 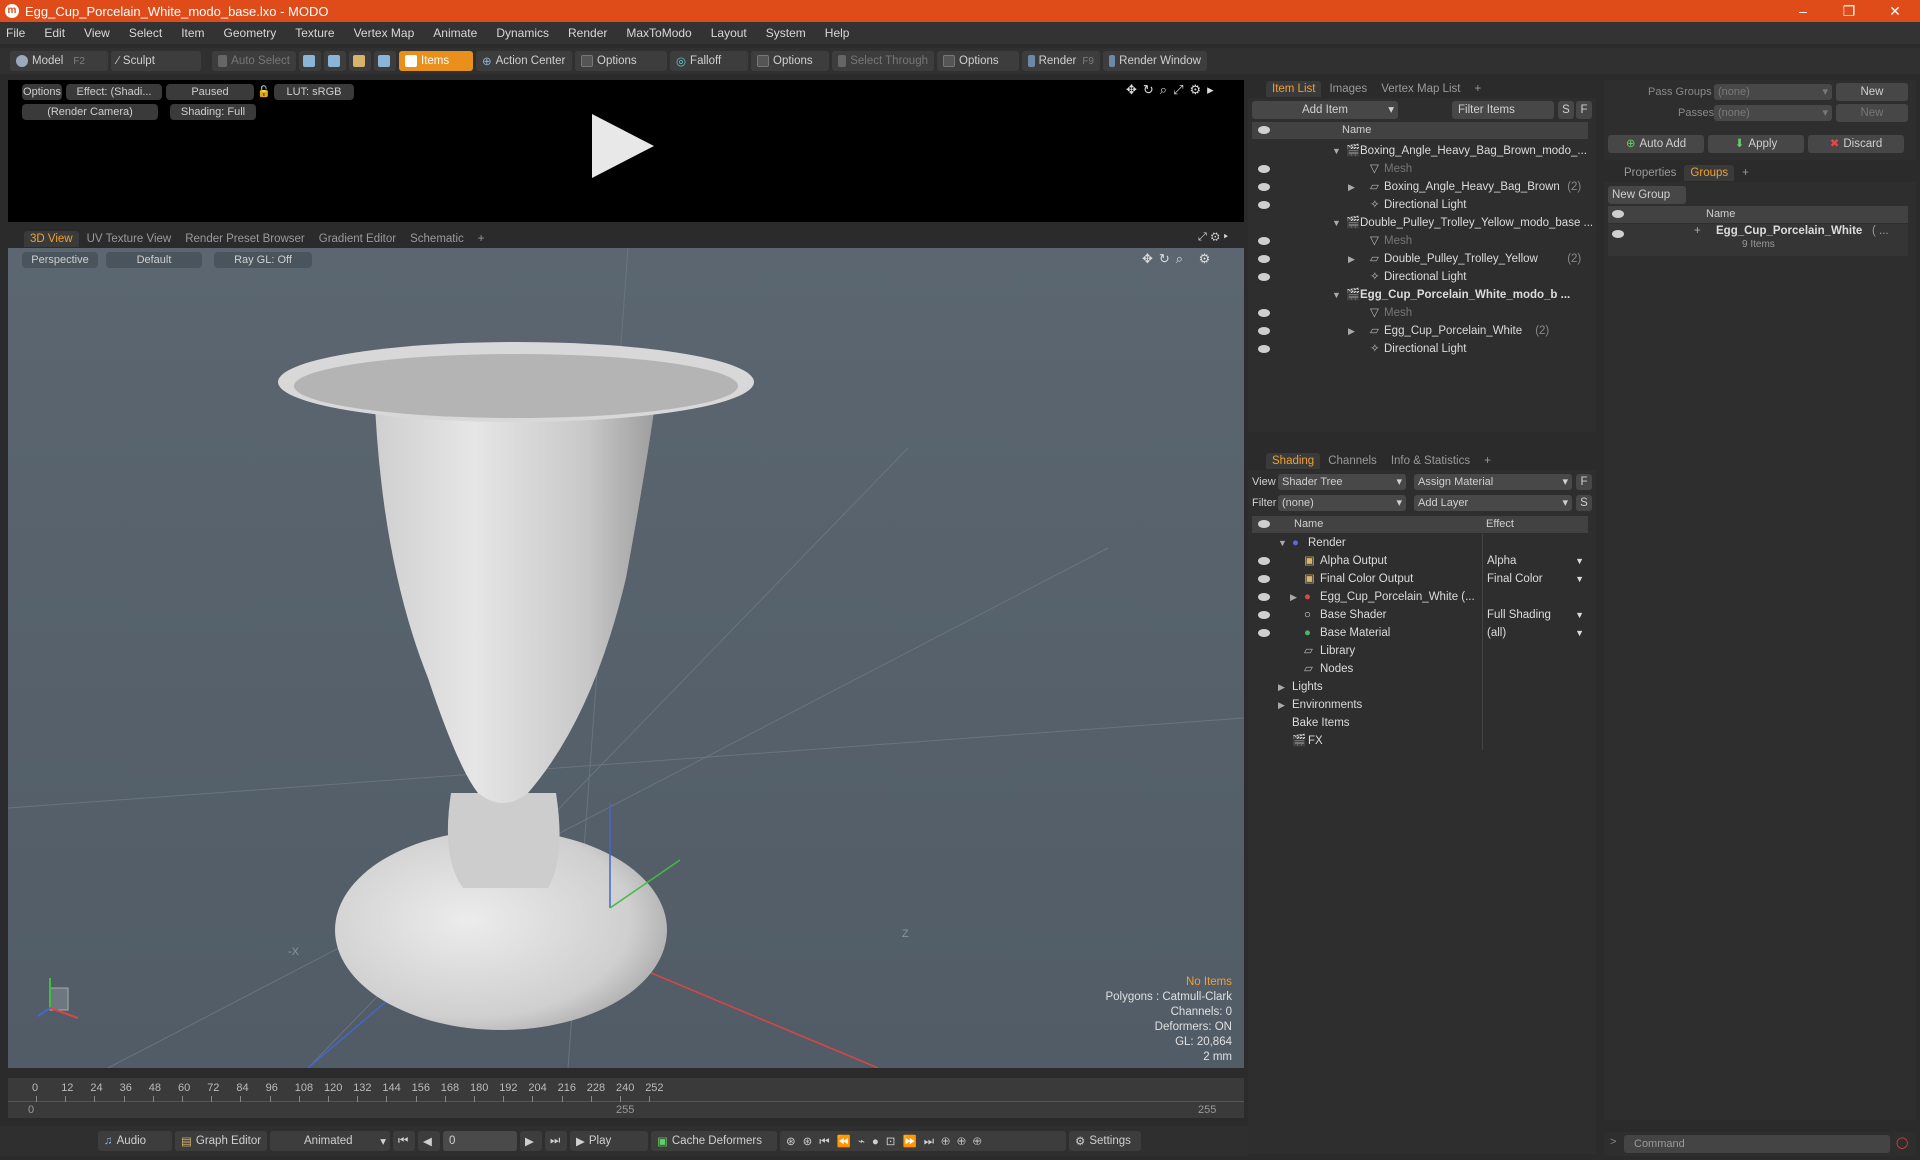 What do you see at coordinates (264, 92) in the screenshot?
I see `lock-icon: 🔓` at bounding box center [264, 92].